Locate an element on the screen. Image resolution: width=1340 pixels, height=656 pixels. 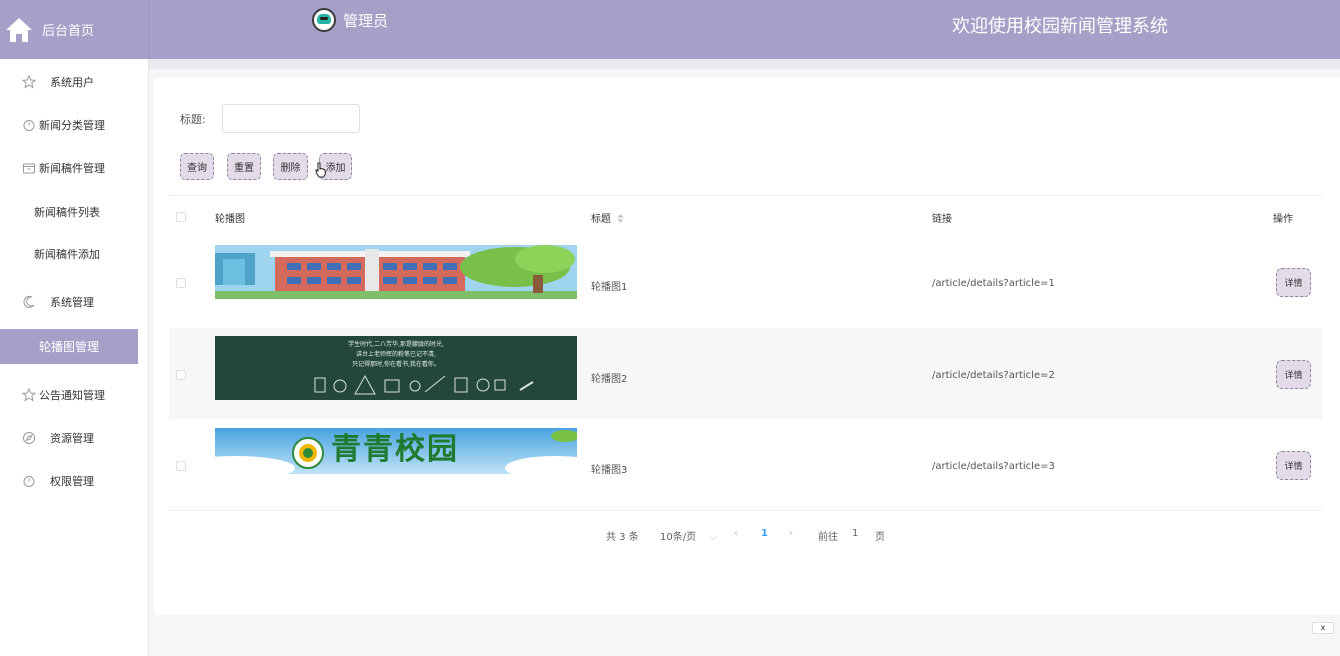
sidebar-item-system-management: 系统管理 is located at coordinates (74, 302).